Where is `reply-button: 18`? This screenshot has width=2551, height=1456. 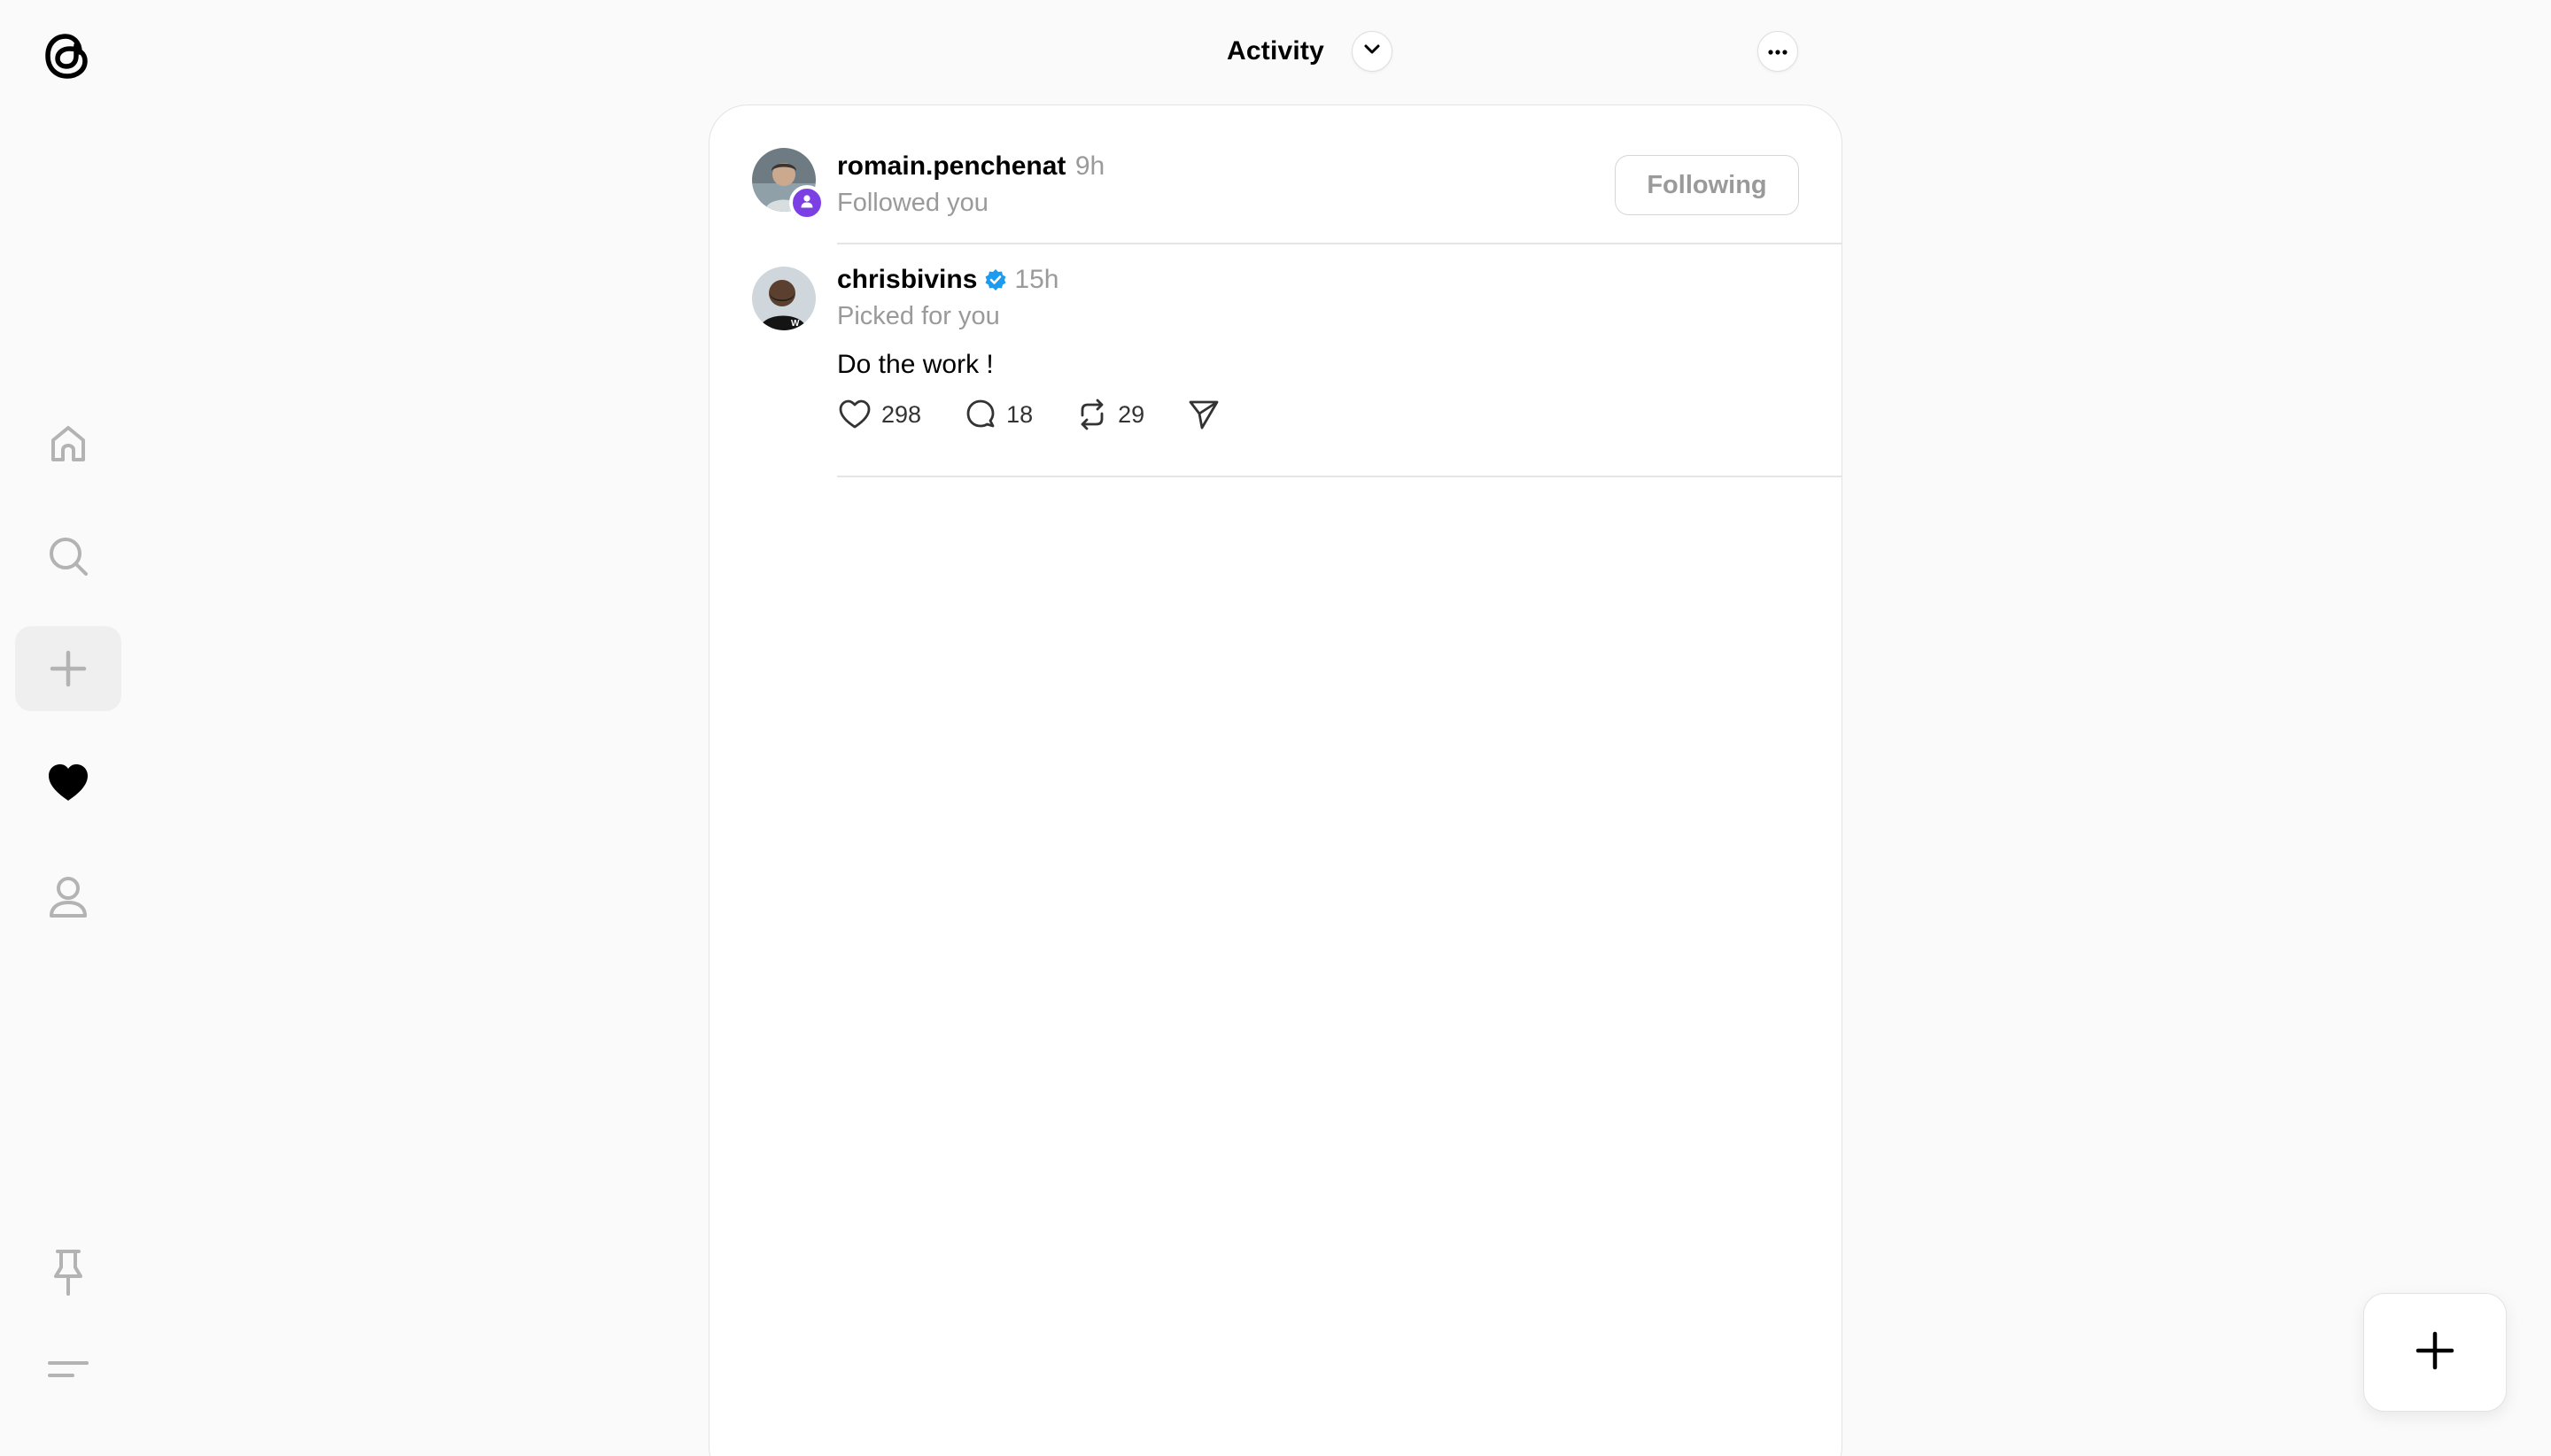
reply-button: 18 is located at coordinates (998, 414).